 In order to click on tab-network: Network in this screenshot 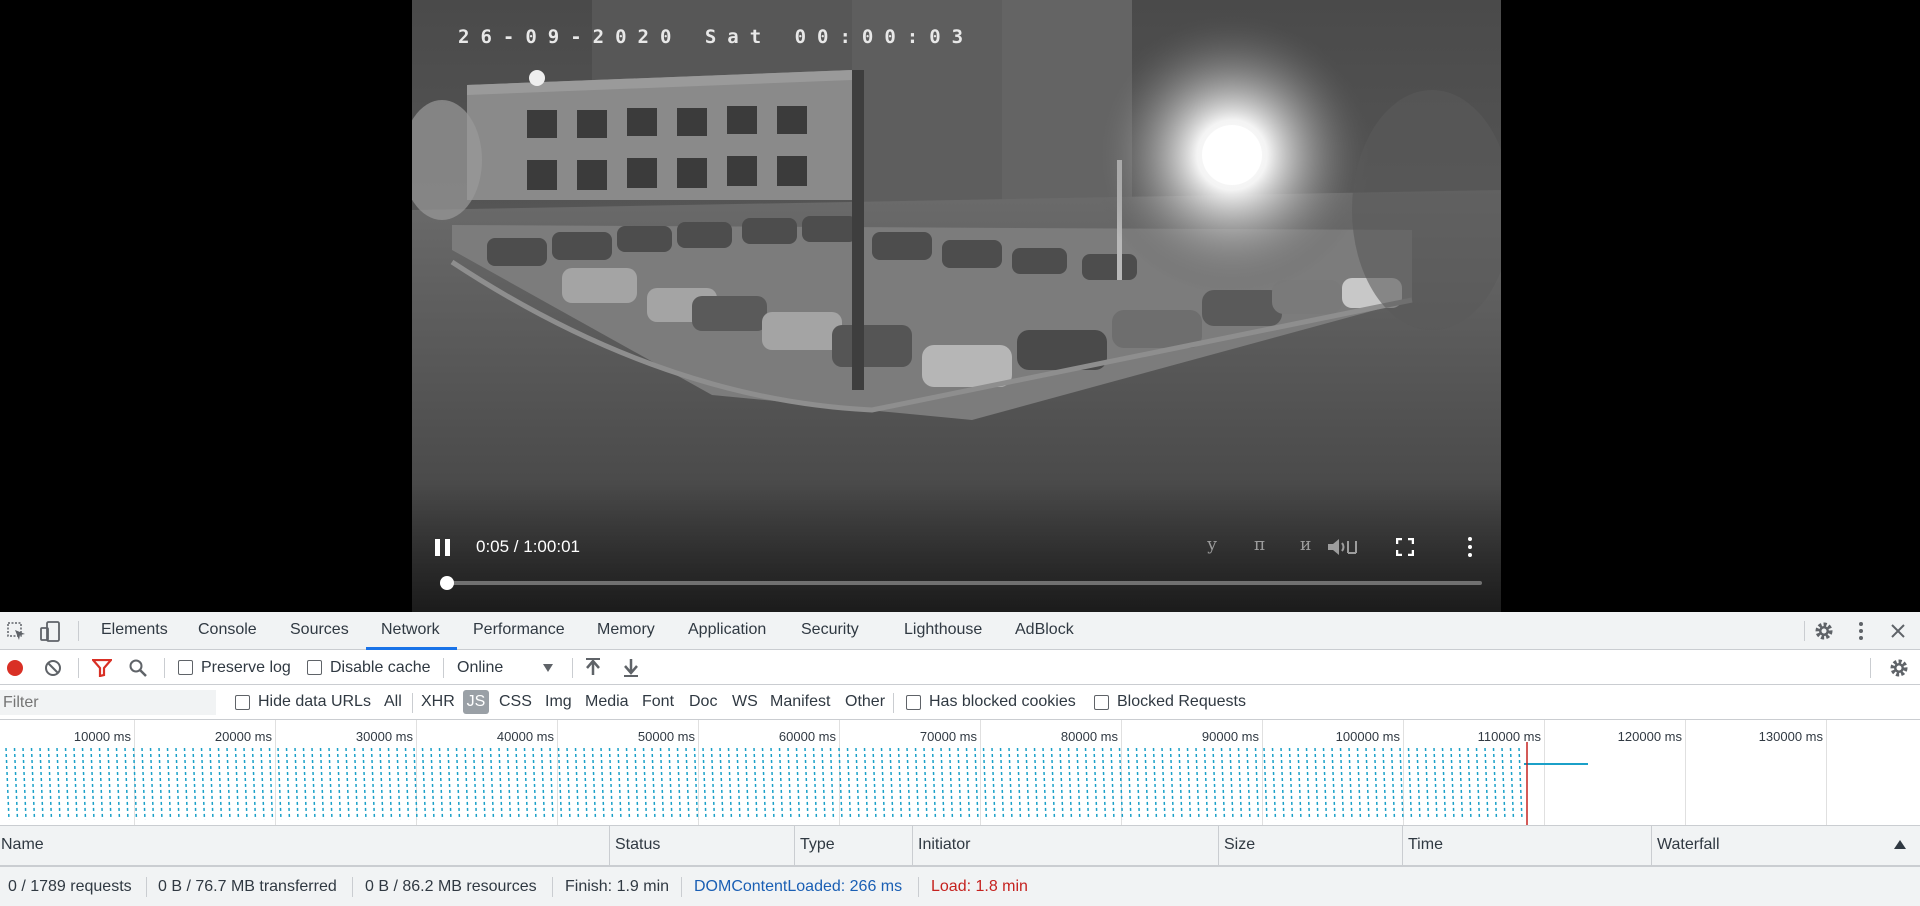, I will do `click(410, 630)`.